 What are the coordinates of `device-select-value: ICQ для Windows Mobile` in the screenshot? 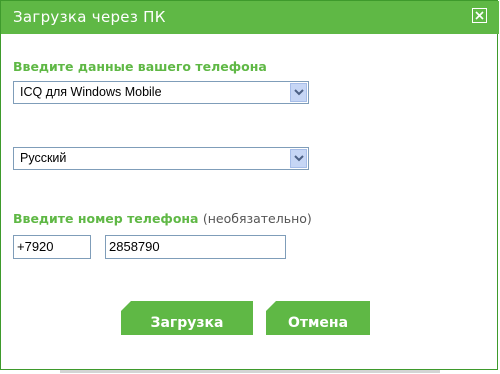 It's located at (91, 92).